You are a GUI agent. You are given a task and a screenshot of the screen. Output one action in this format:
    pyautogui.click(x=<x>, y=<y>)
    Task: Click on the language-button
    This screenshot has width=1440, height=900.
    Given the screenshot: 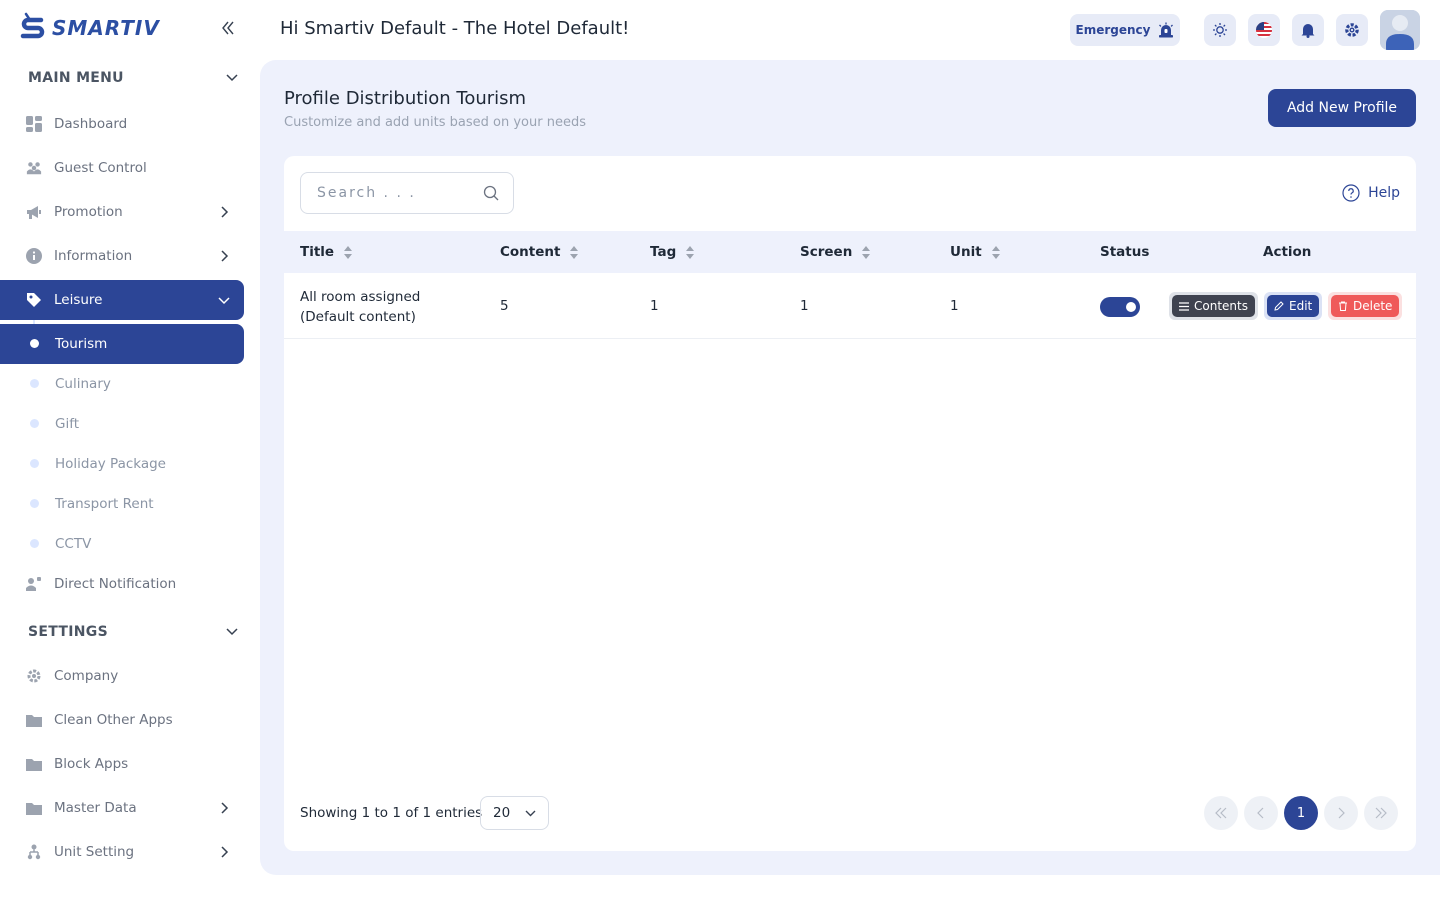 What is the action you would take?
    pyautogui.click(x=1264, y=30)
    